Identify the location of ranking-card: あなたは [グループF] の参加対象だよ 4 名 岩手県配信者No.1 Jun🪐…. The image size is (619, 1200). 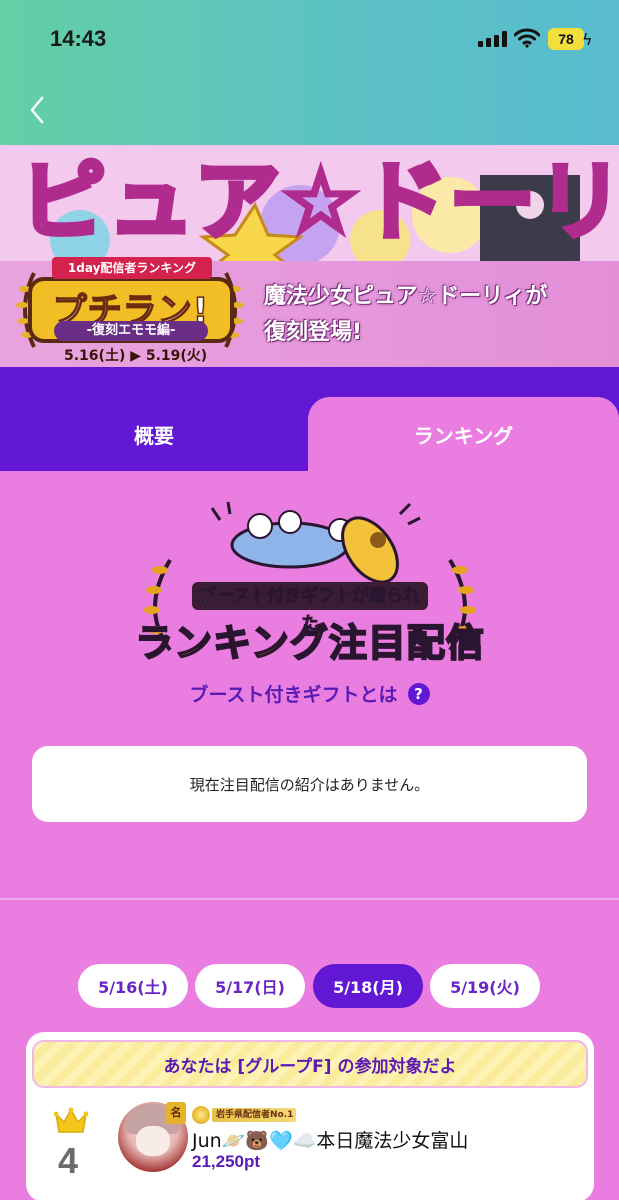
(310, 1116).